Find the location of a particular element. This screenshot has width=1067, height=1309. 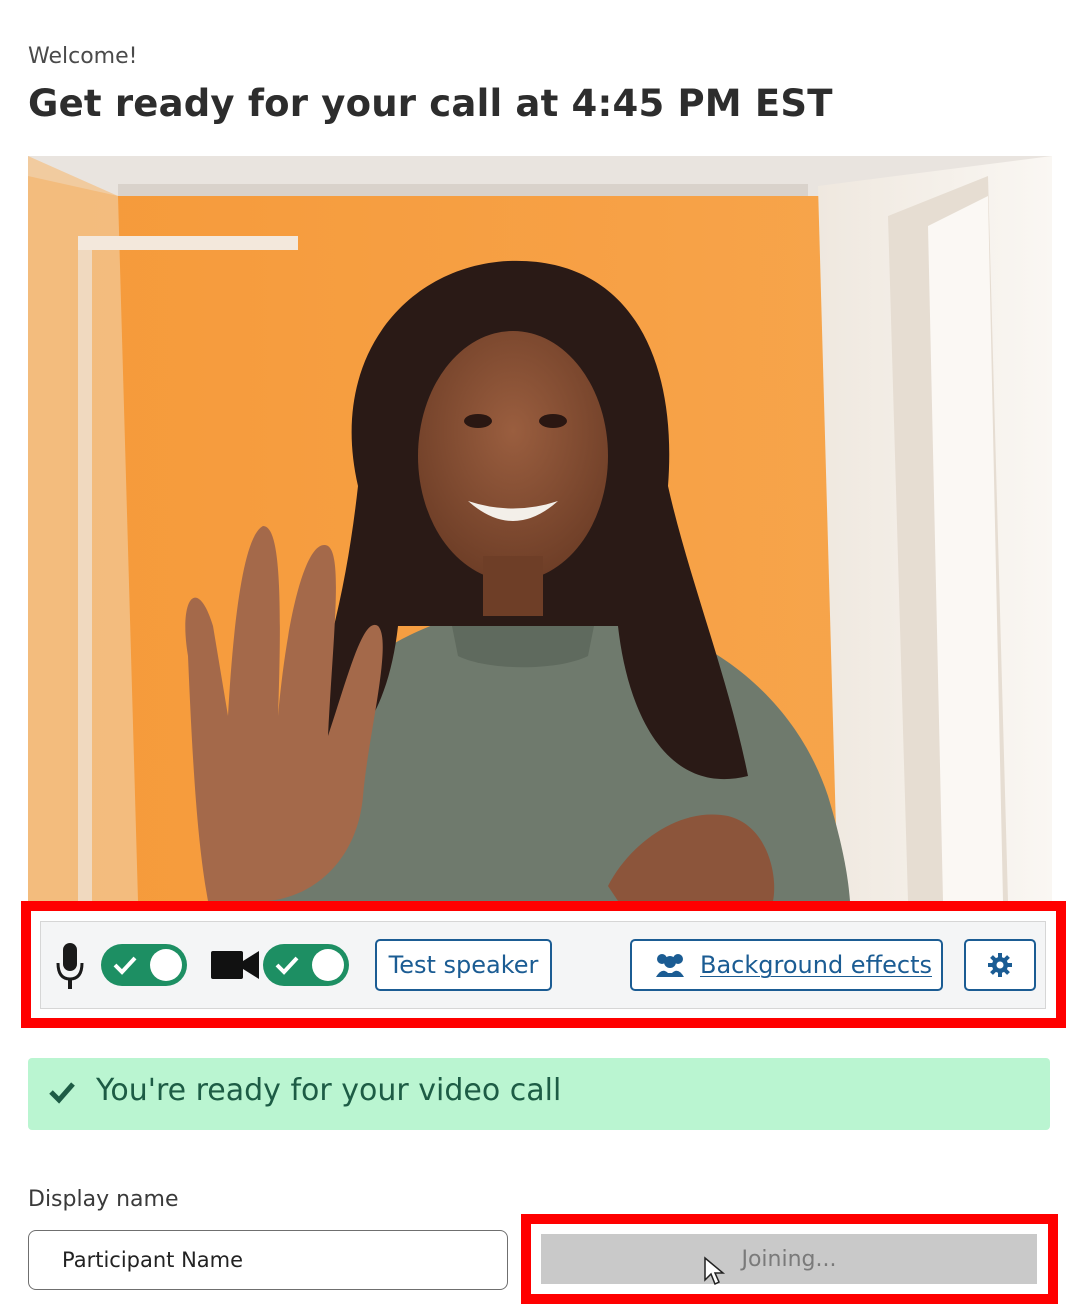

display-name-label: Display name is located at coordinates (103, 1199).